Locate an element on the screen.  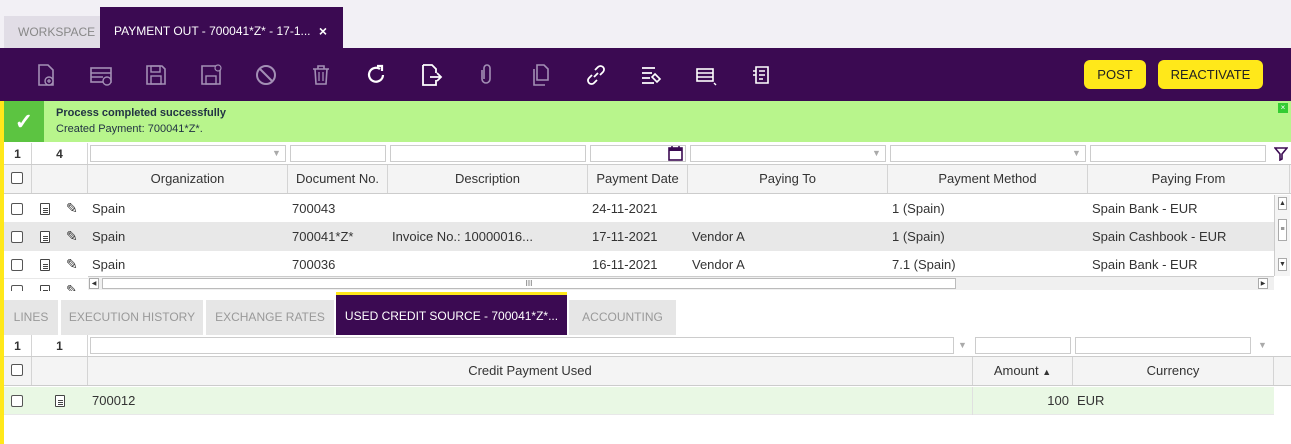
save-icon is located at coordinates (156, 75).